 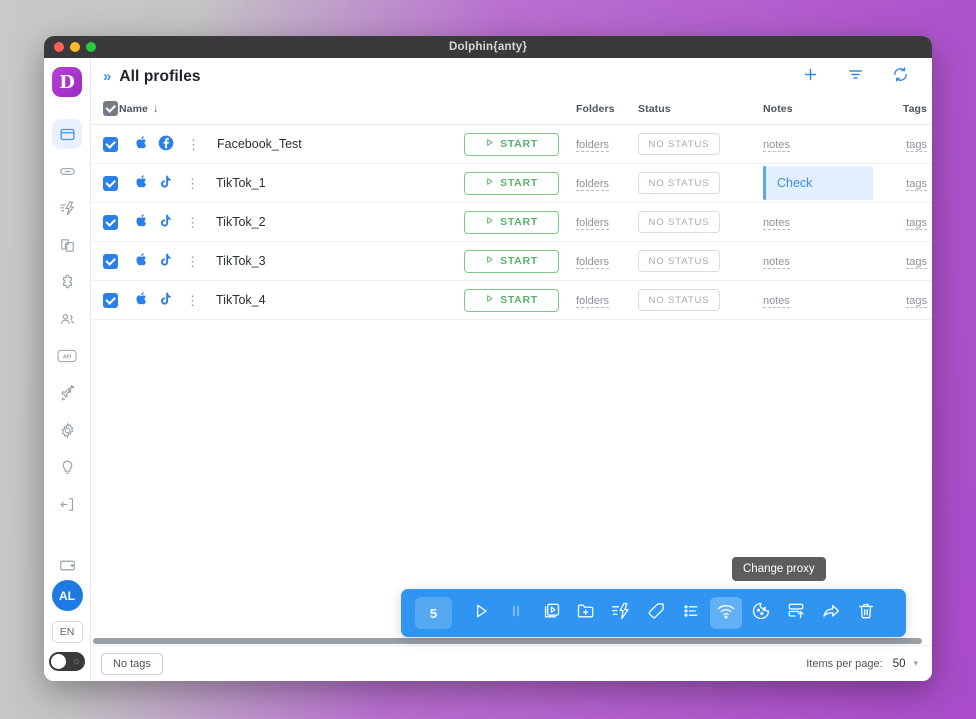 What do you see at coordinates (67, 467) in the screenshot?
I see `sidebar-item-tips` at bounding box center [67, 467].